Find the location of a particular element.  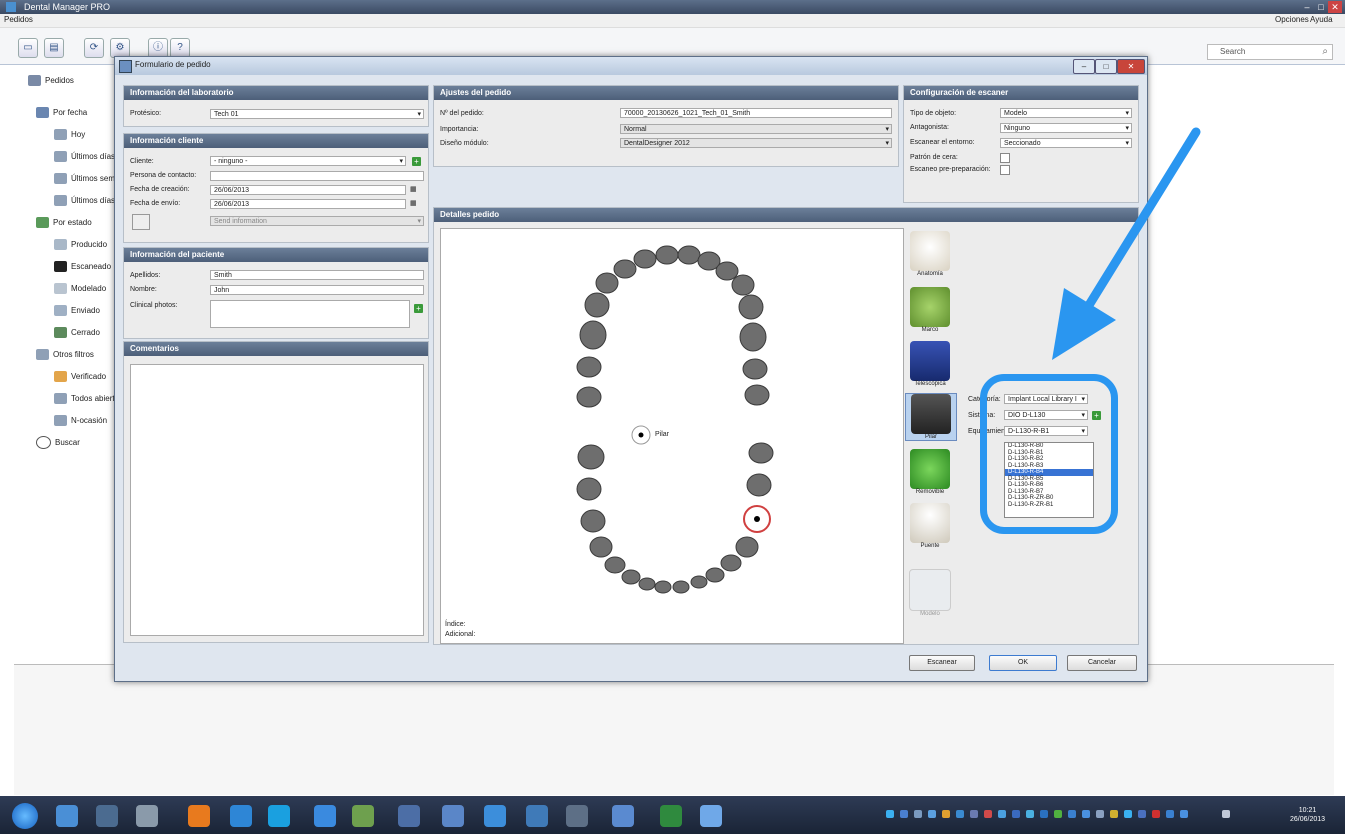

creacion-date-field: 26/06/2013 is located at coordinates (308, 190).